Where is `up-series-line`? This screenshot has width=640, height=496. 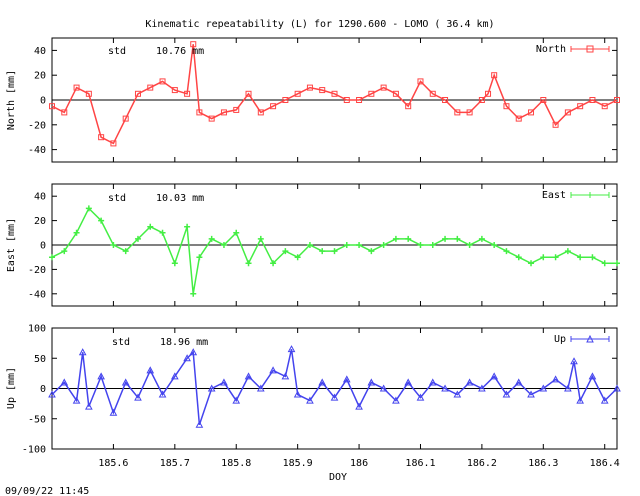
up-series-line is located at coordinates (334, 387).